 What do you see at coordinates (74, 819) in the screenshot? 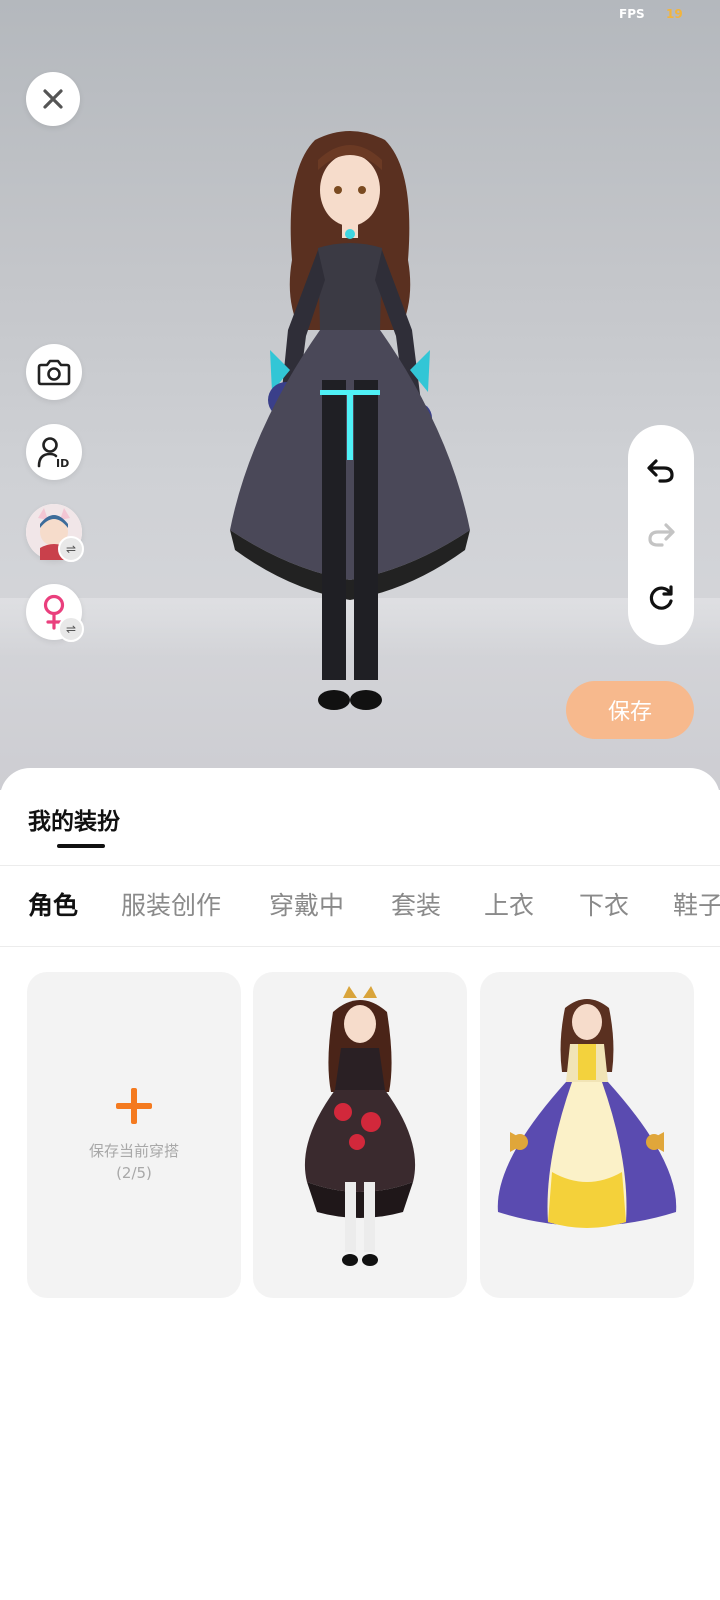
I see `sheet-title: 我的装扮` at bounding box center [74, 819].